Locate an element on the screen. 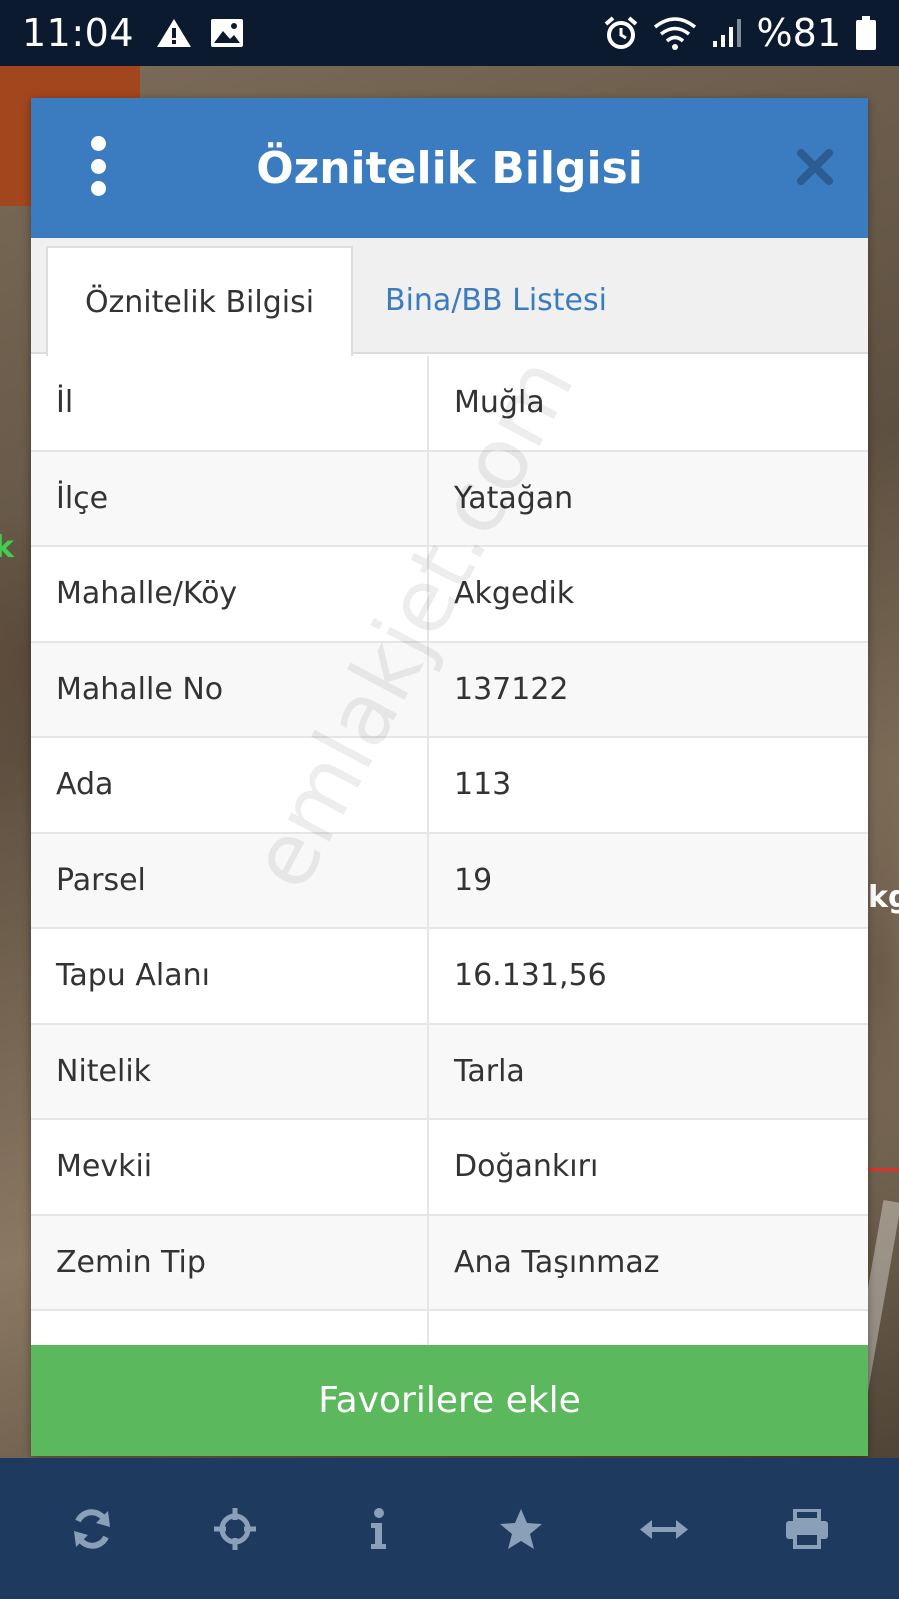 The image size is (899, 1599). dialog-title: Öznitelik Bilgisi is located at coordinates (449, 168).